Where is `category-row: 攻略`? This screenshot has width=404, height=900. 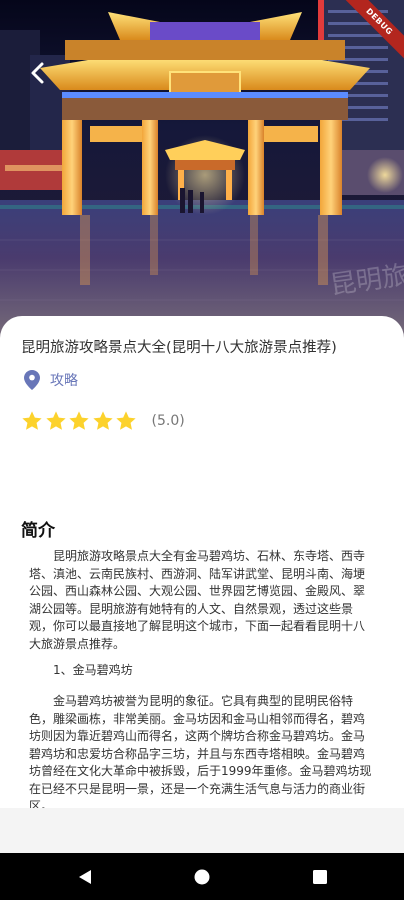
category-row: 攻略 is located at coordinates (51, 380).